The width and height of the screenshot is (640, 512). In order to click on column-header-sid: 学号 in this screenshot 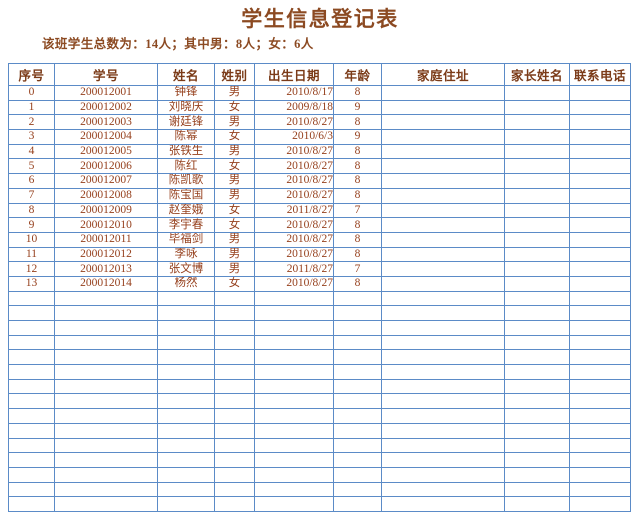, I will do `click(106, 74)`.